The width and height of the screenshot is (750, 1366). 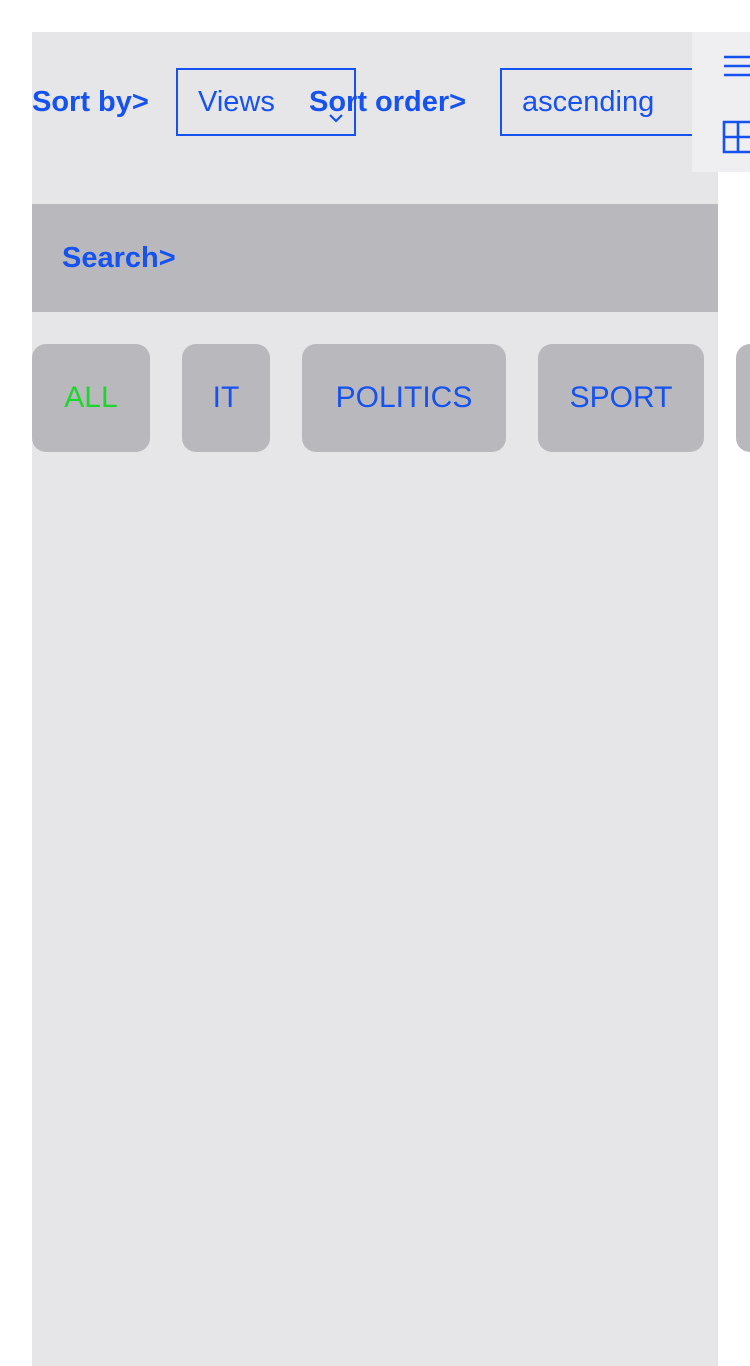 What do you see at coordinates (375, 258) in the screenshot?
I see `search-bar: Search>` at bounding box center [375, 258].